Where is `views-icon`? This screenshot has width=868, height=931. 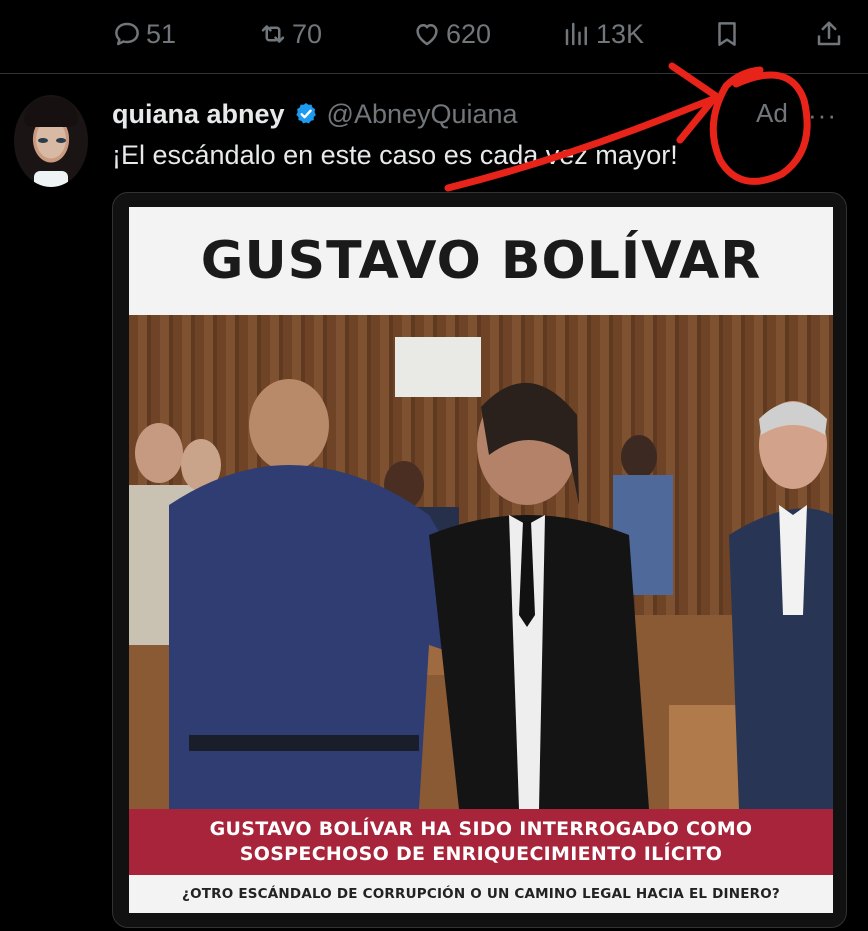
views-icon is located at coordinates (576, 34).